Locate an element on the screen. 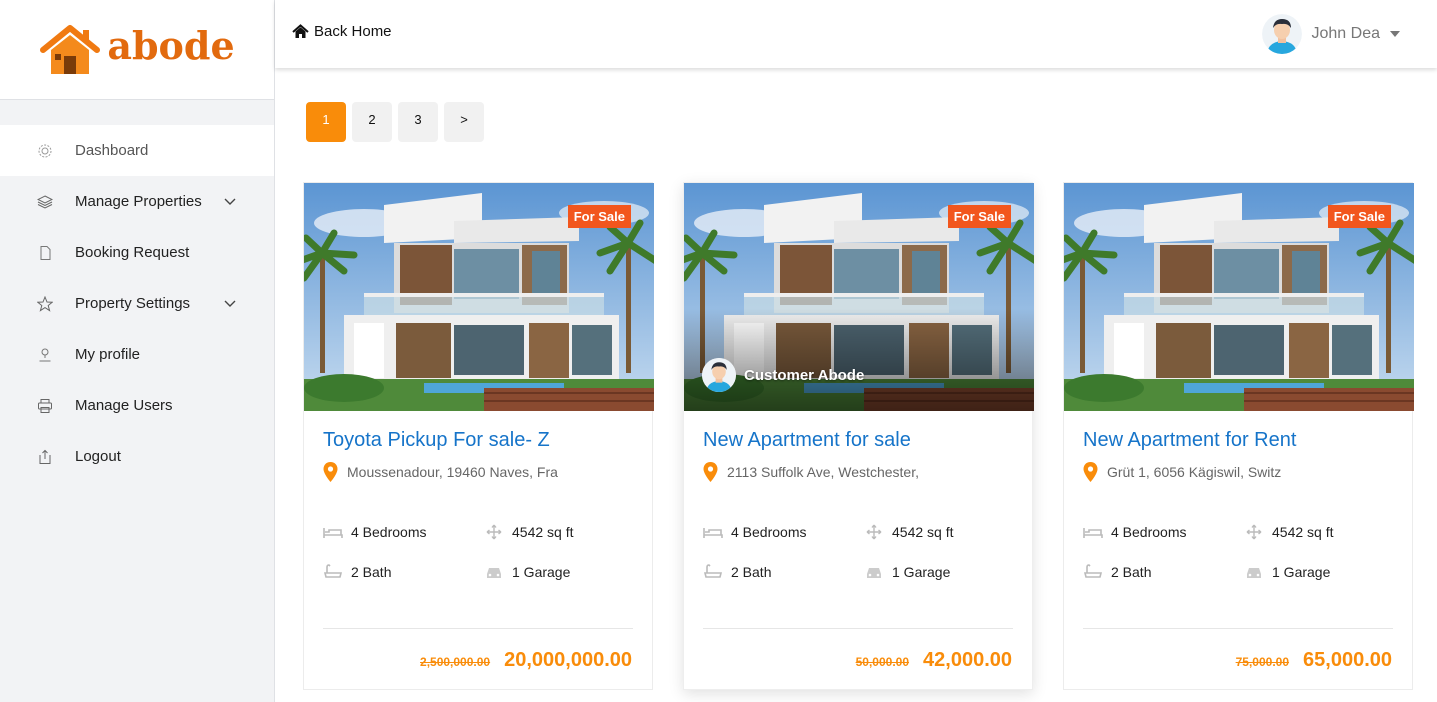 The image size is (1437, 702). avatar is located at coordinates (1282, 34).